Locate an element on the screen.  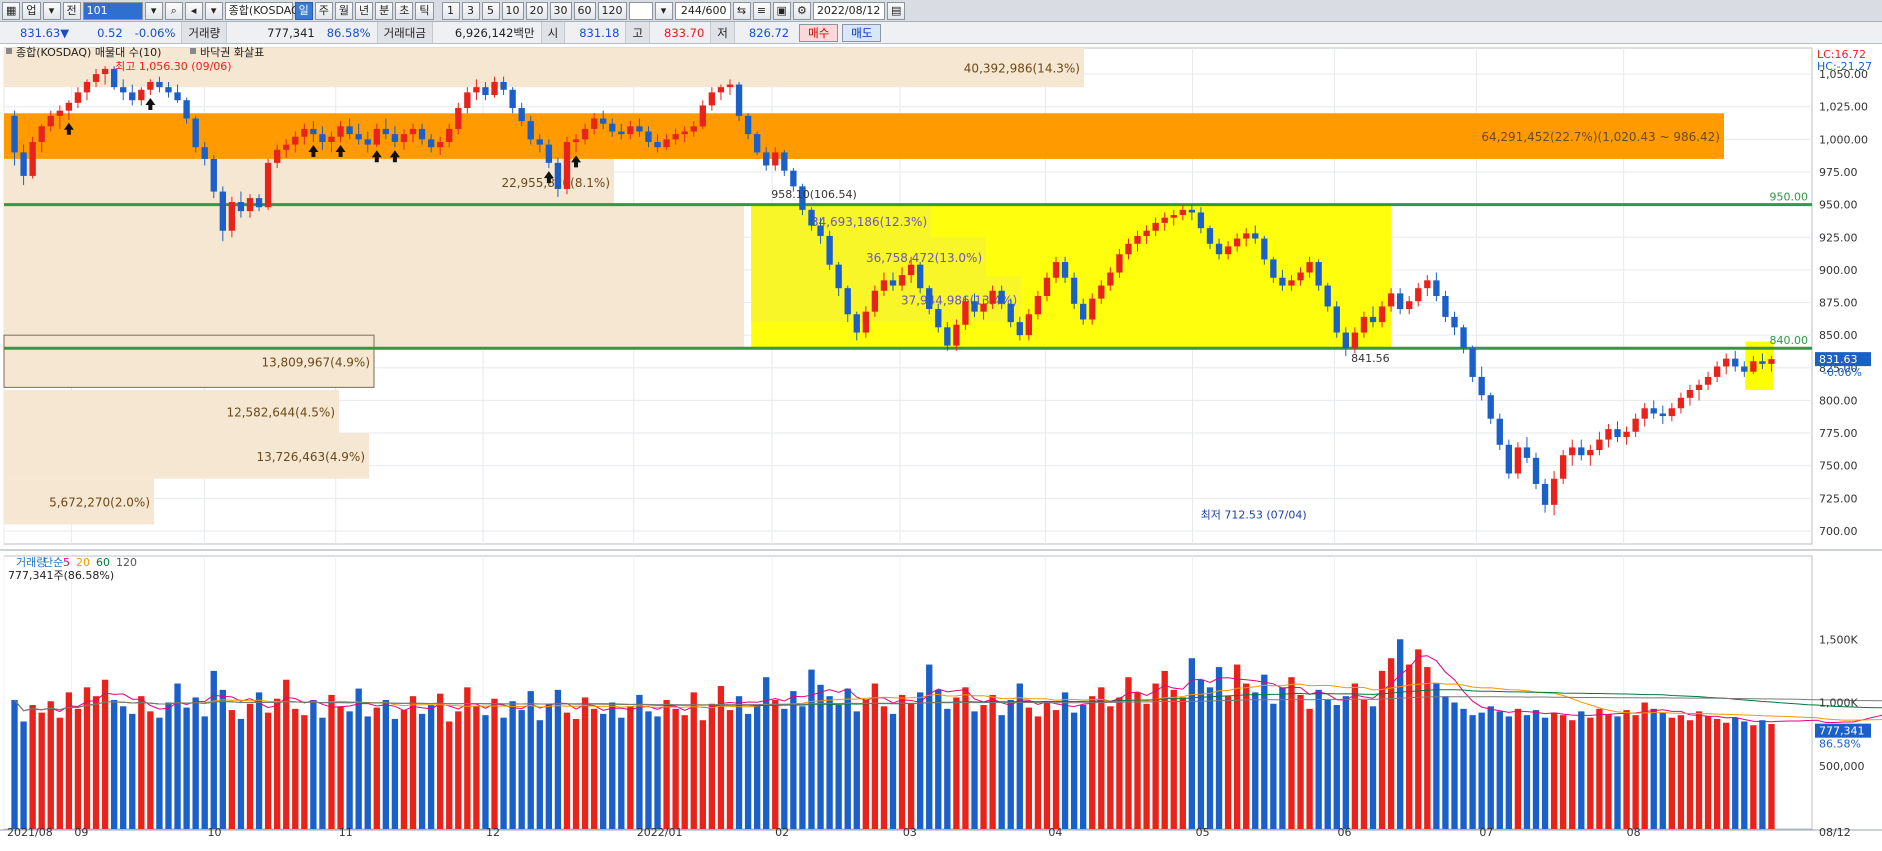
interval-30-button: 30 is located at coordinates (560, 10).